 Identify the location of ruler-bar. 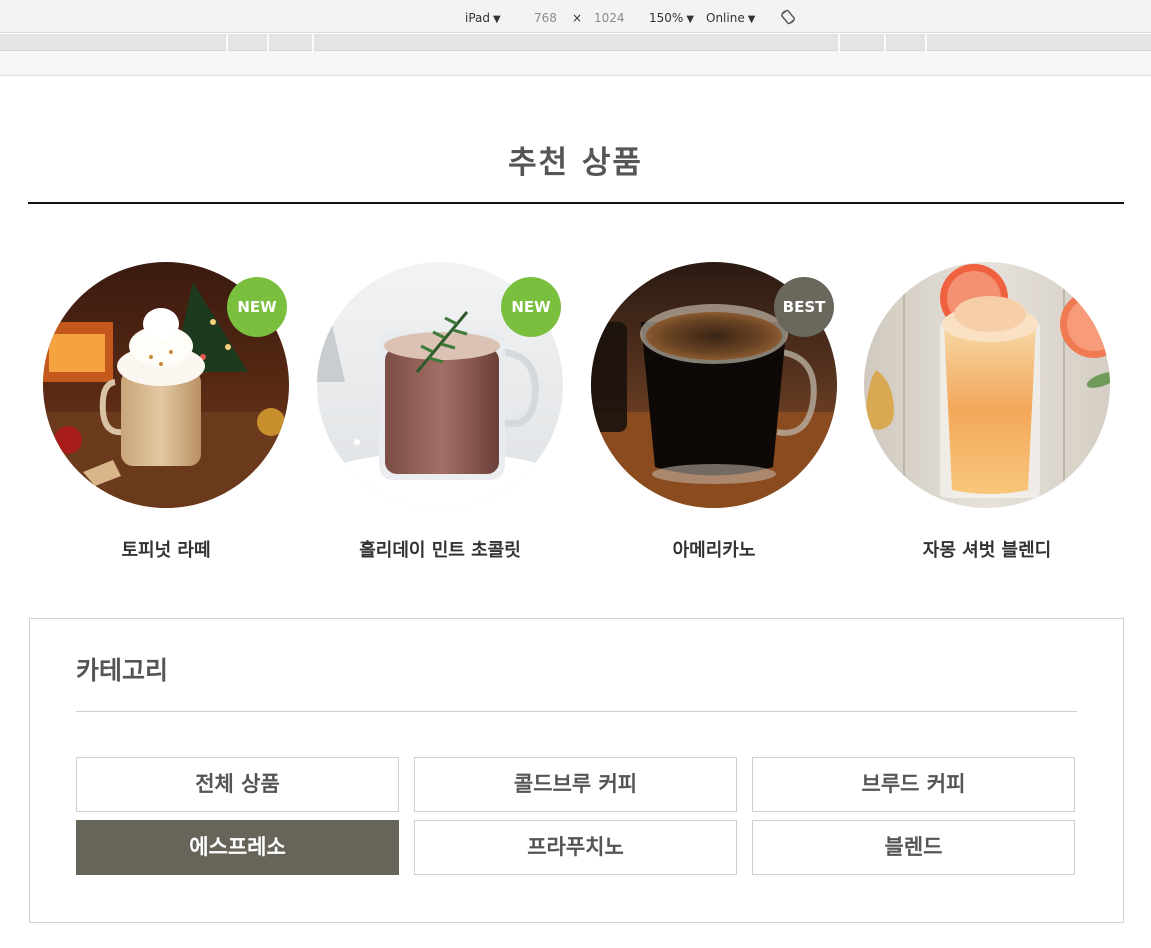
(575, 63).